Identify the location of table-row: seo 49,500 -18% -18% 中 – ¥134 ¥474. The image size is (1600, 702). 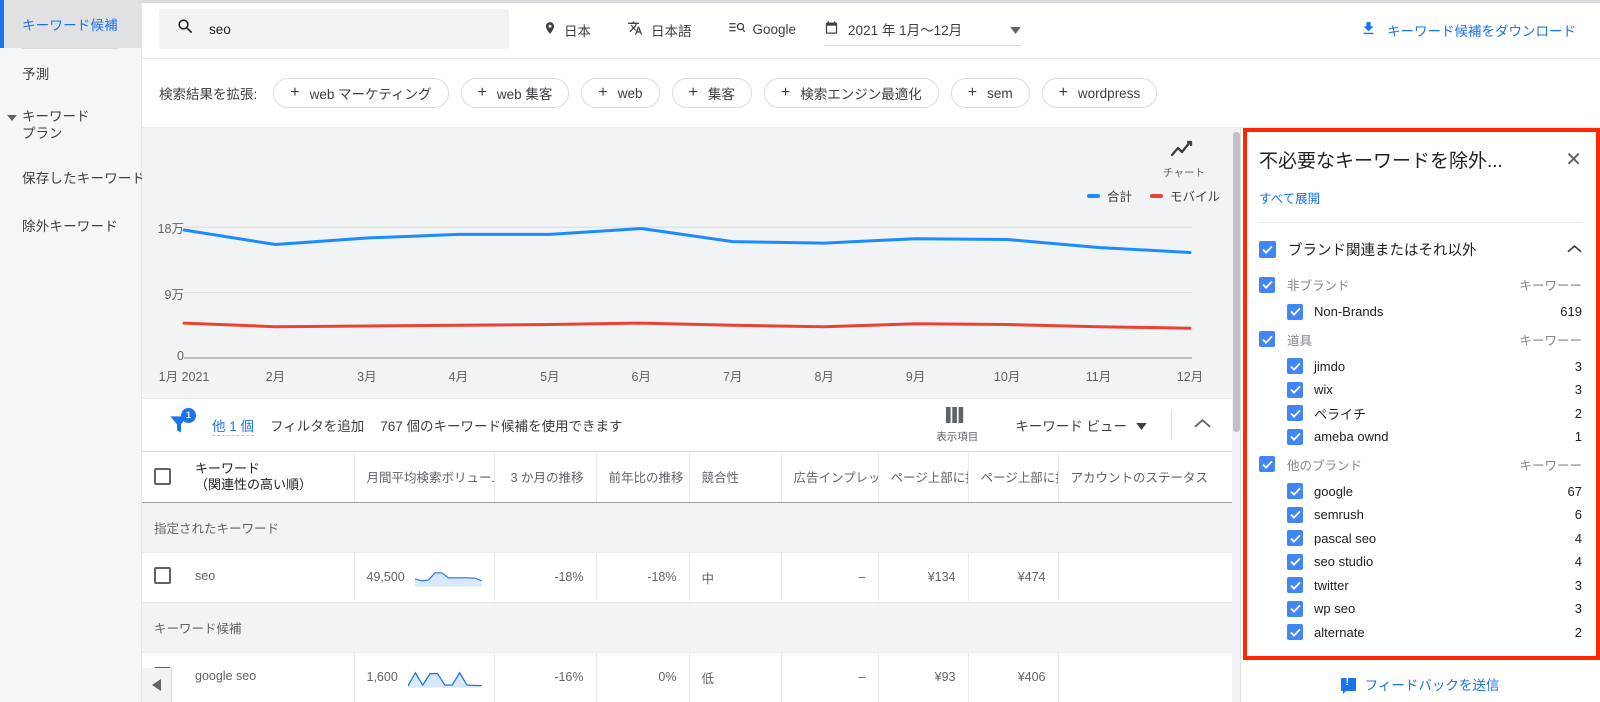
(687, 577).